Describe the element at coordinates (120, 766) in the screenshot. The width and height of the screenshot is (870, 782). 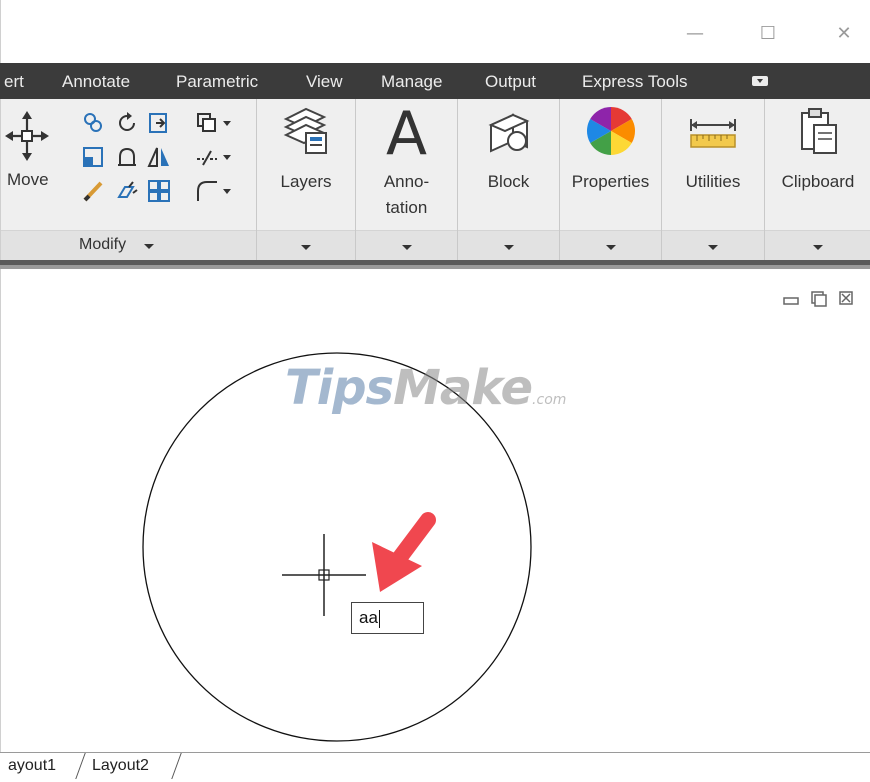
I see `tab-layout2: Layout2` at that location.